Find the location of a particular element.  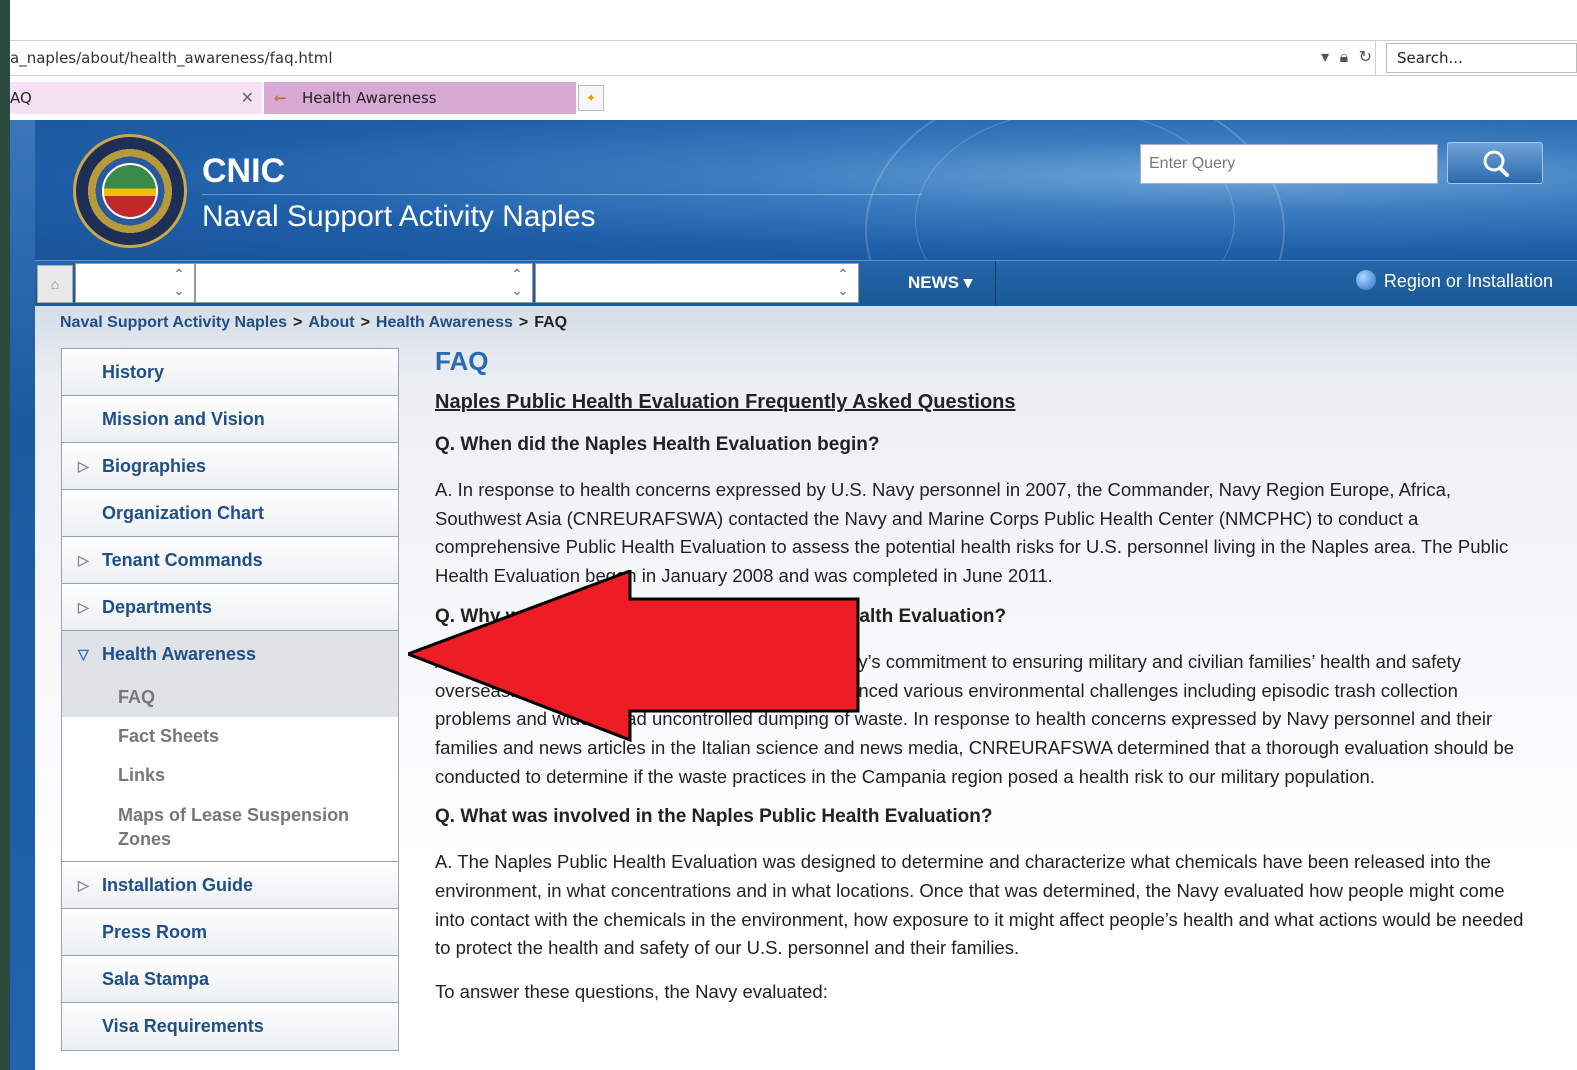

sidebar-item-installation-guide: ▷ Installation Guide is located at coordinates (230, 885).